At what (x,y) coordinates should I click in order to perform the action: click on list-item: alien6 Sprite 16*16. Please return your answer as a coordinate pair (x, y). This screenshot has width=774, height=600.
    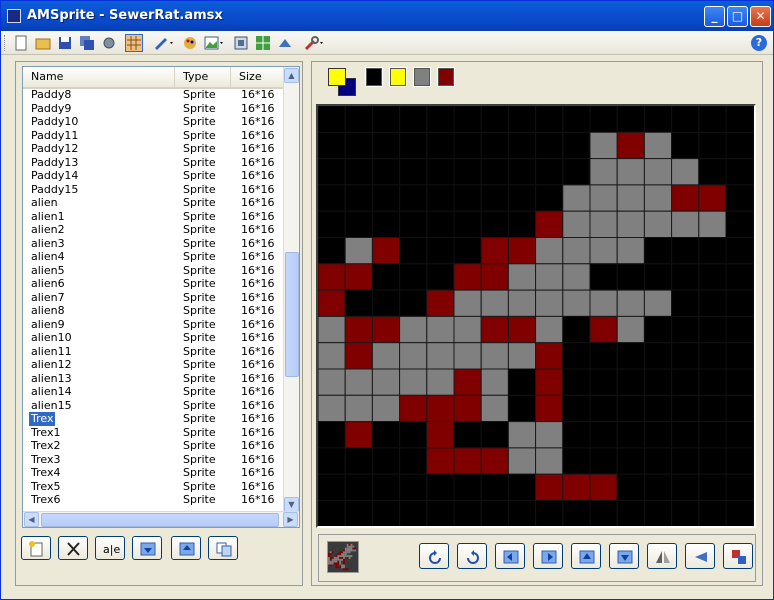
    Looking at the image, I should click on (154, 284).